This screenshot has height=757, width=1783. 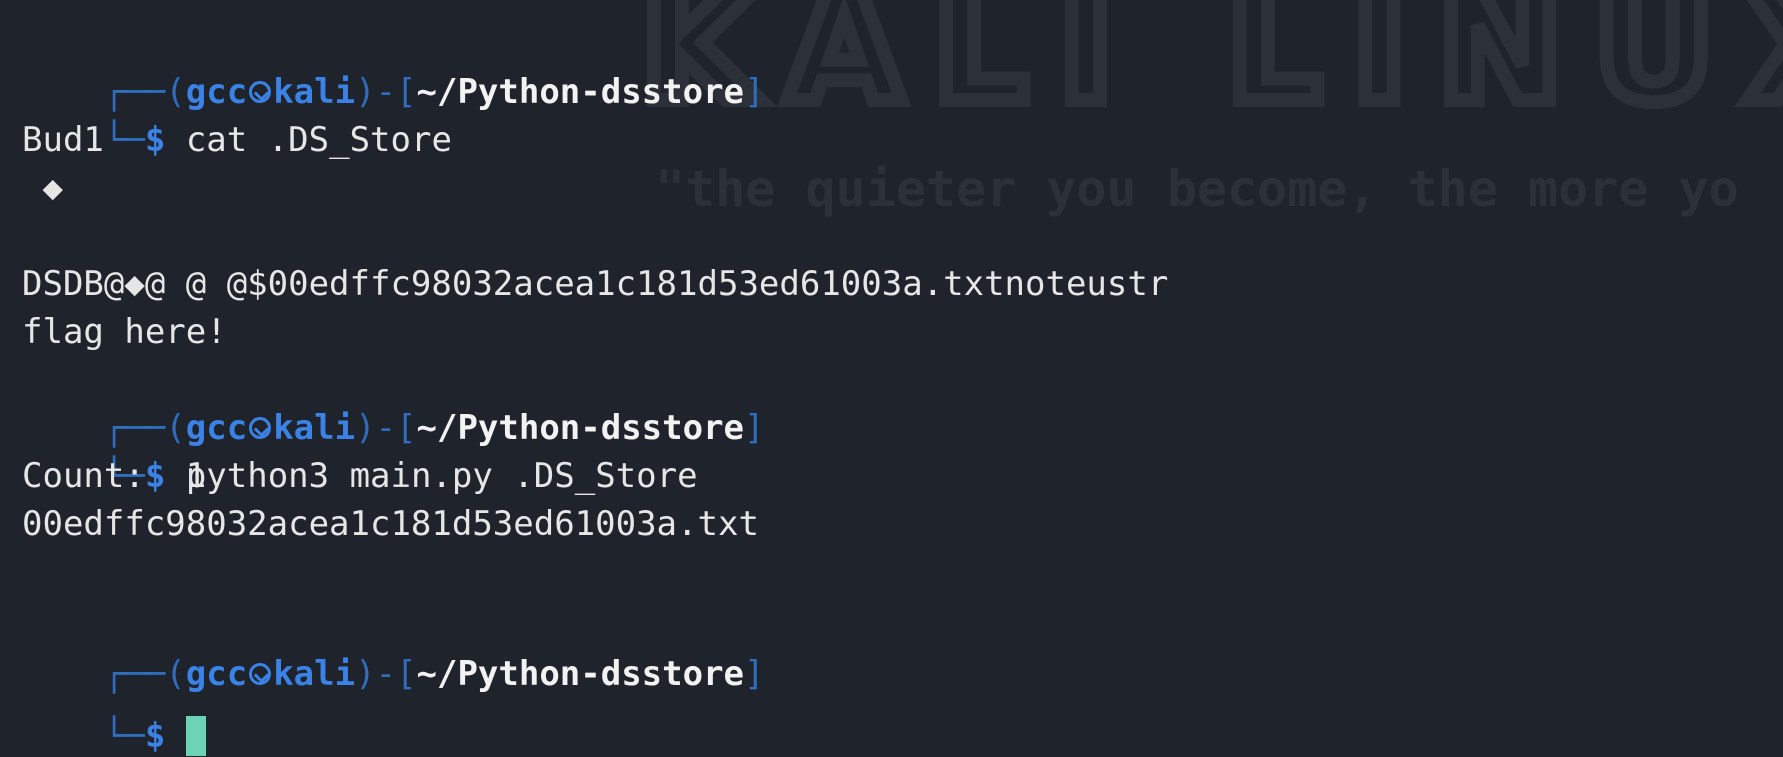 What do you see at coordinates (1197, 189) in the screenshot?
I see `watermark-tagline: "the quieter you become, the more yo` at bounding box center [1197, 189].